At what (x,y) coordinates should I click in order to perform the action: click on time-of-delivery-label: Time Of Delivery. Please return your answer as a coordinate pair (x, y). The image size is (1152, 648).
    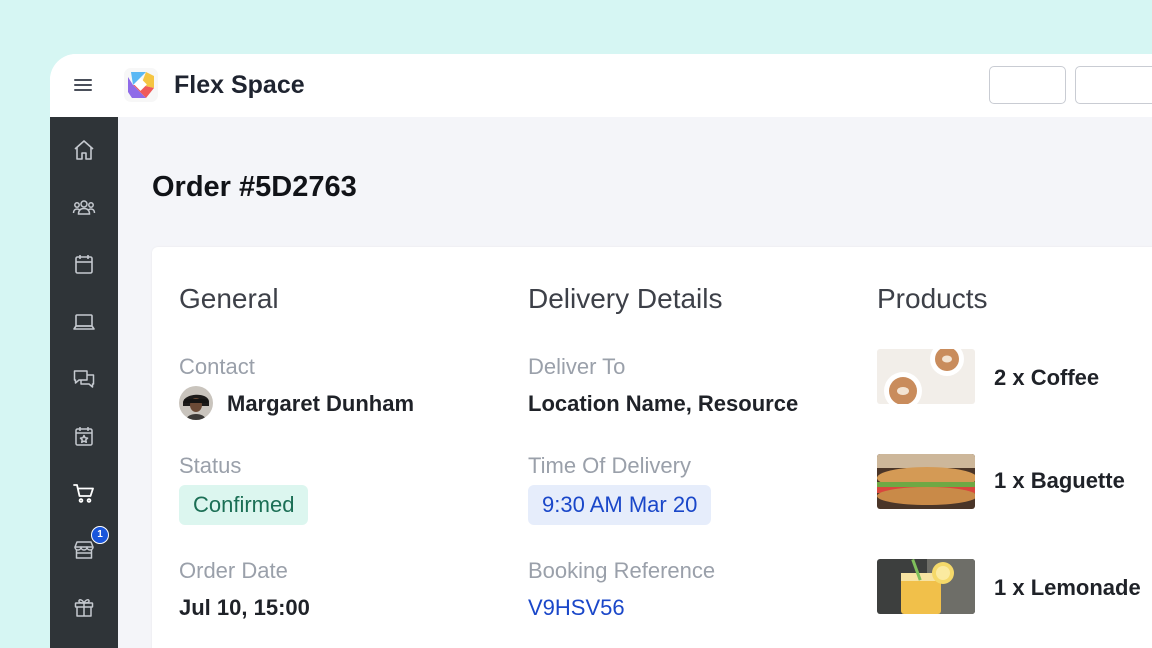
    Looking at the image, I should click on (609, 465).